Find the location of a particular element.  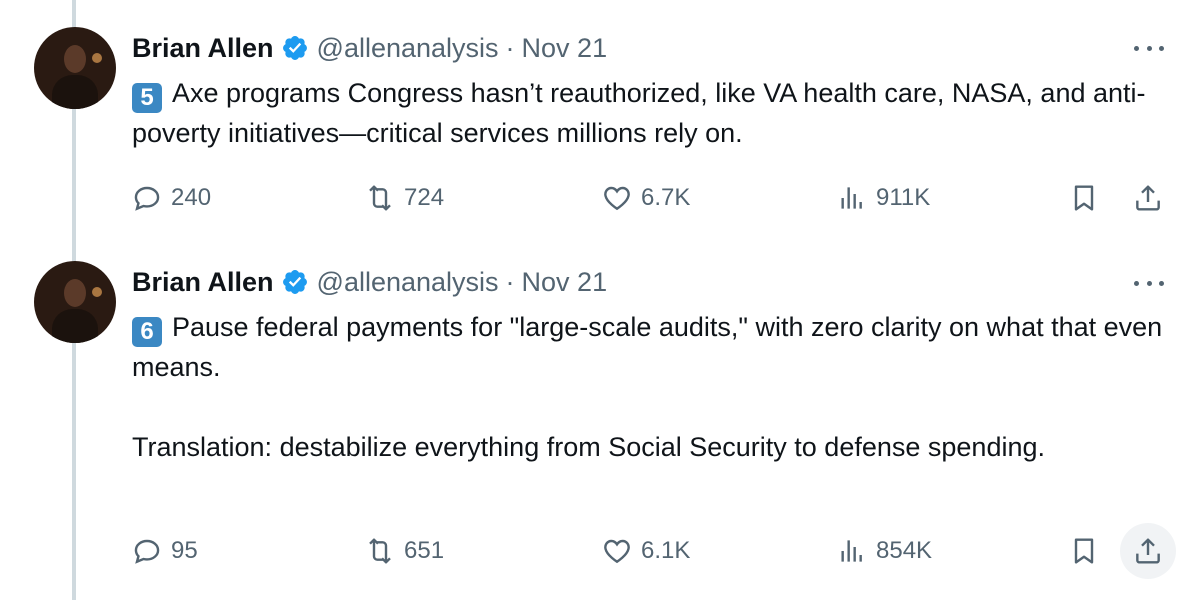

repost-button: 651 is located at coordinates (404, 551).